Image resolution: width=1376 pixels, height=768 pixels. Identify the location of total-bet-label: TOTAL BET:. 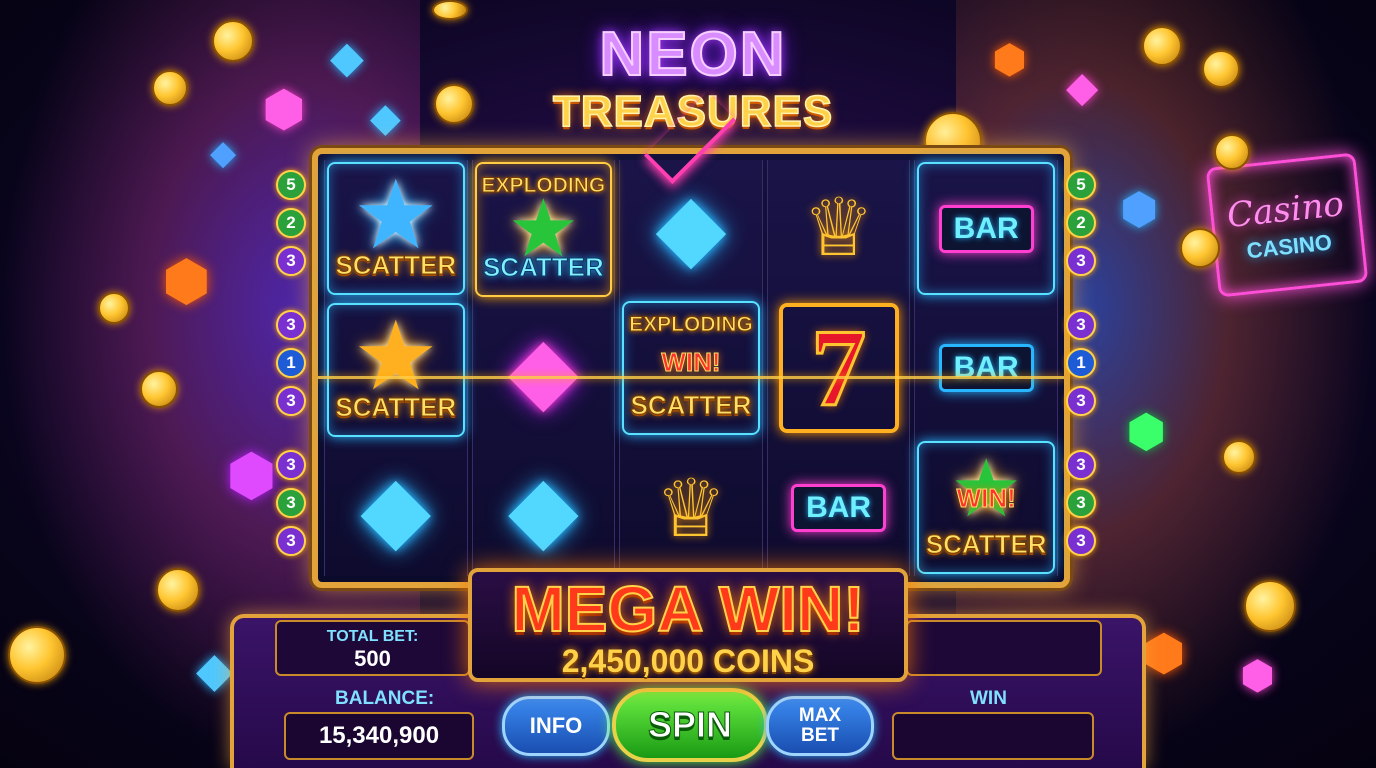
(372, 636).